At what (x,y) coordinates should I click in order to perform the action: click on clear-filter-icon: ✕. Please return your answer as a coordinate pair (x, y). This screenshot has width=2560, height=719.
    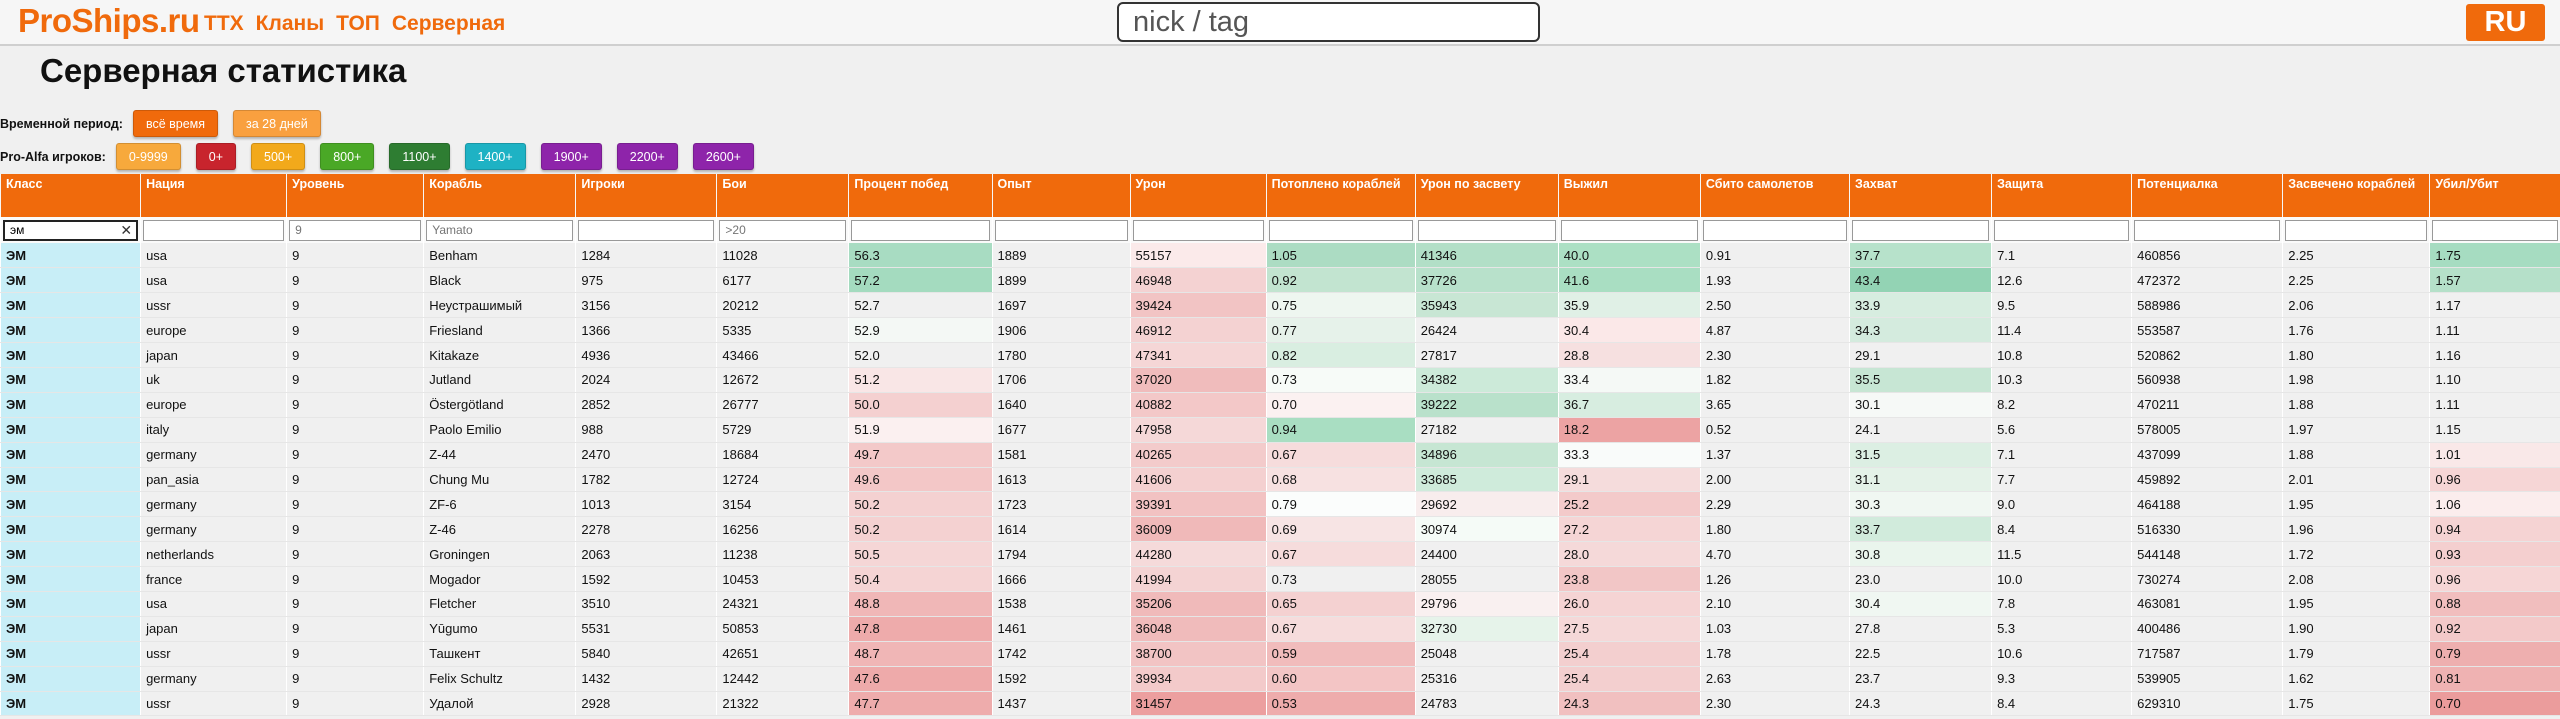
    Looking at the image, I should click on (126, 230).